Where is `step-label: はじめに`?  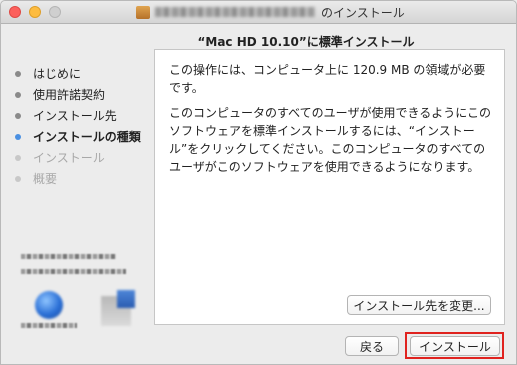
step-label: はじめに is located at coordinates (57, 74).